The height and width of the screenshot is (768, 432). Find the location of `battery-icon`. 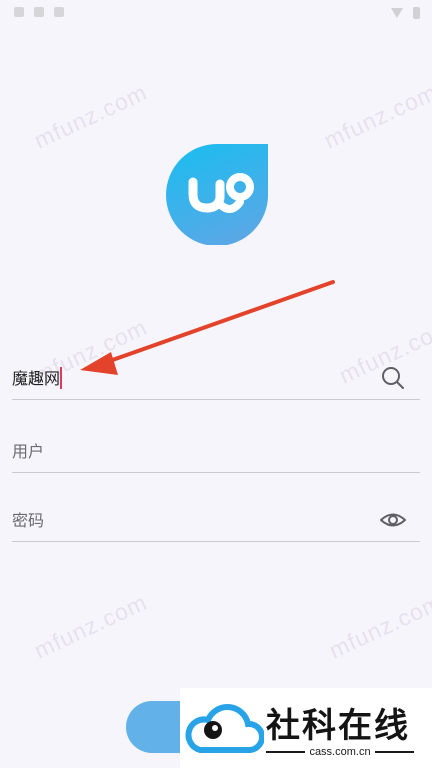

battery-icon is located at coordinates (416, 13).